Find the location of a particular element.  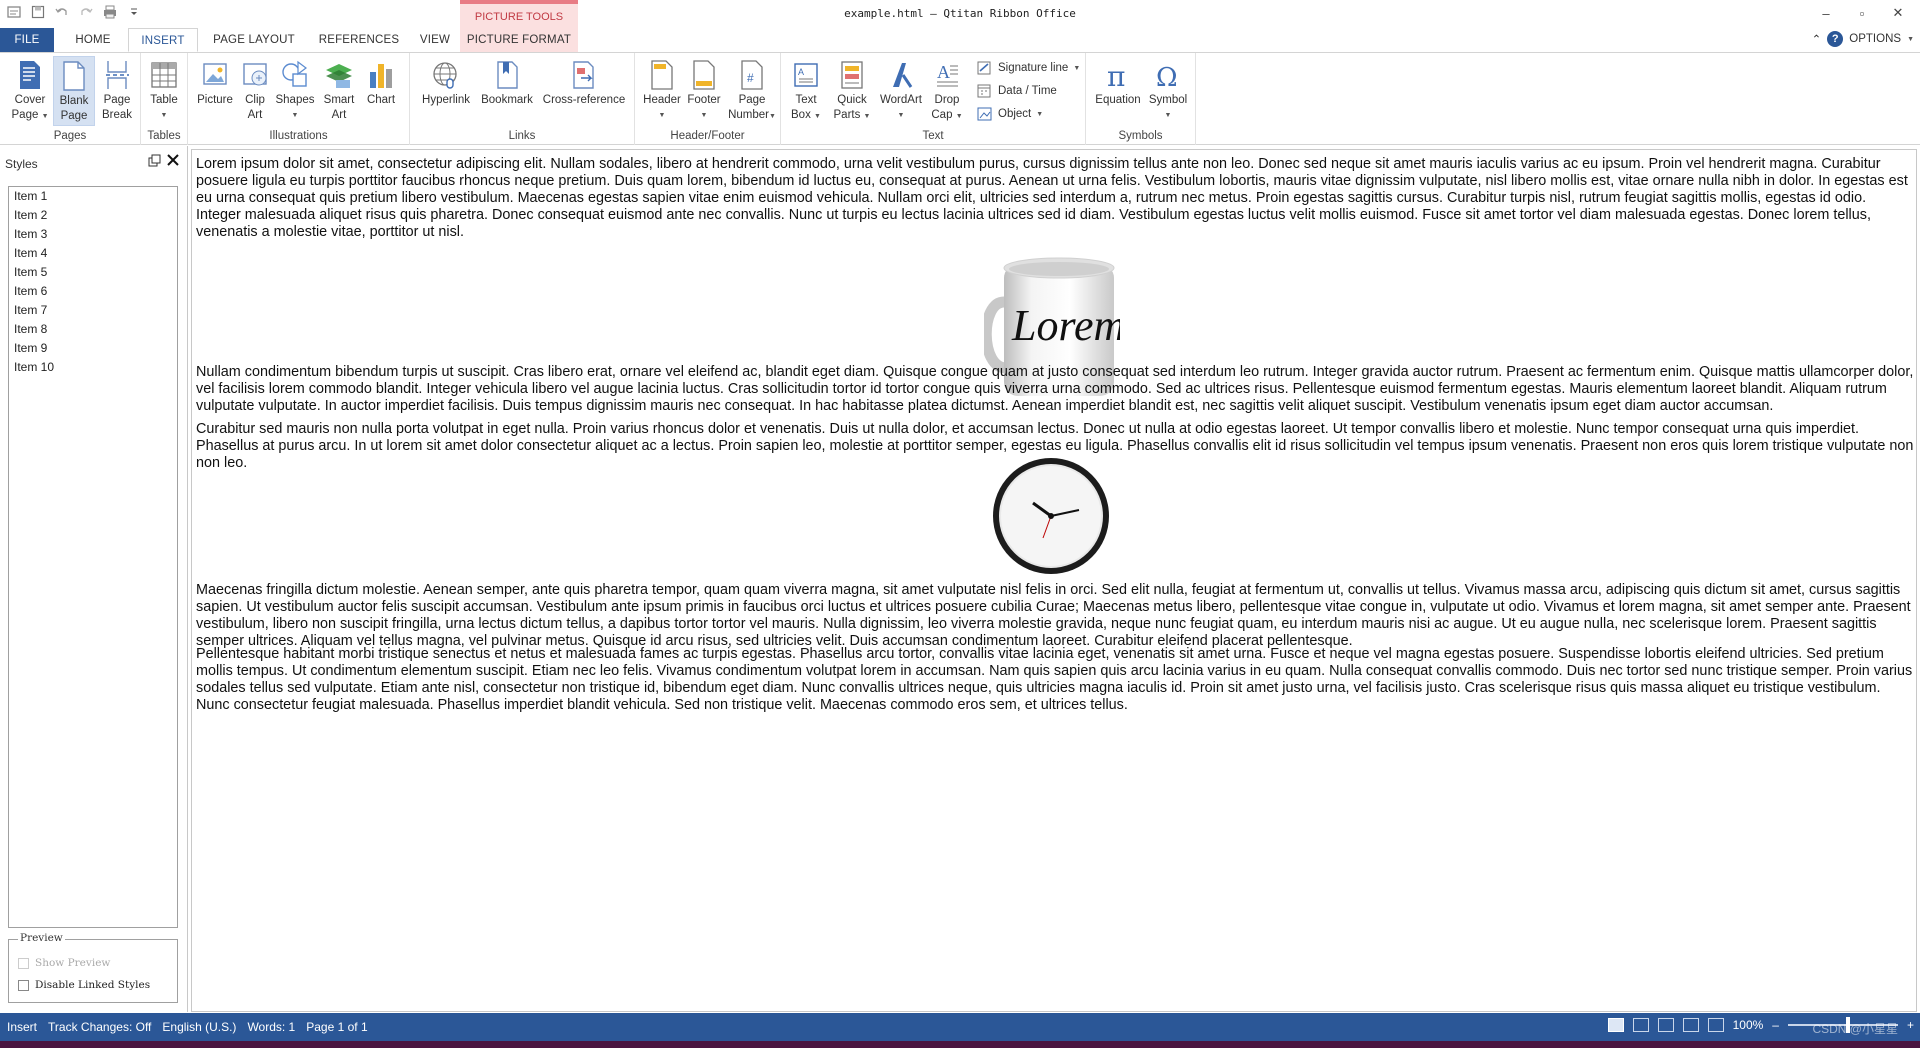

group-label-illustrations: Illustrations is located at coordinates (298, 136).